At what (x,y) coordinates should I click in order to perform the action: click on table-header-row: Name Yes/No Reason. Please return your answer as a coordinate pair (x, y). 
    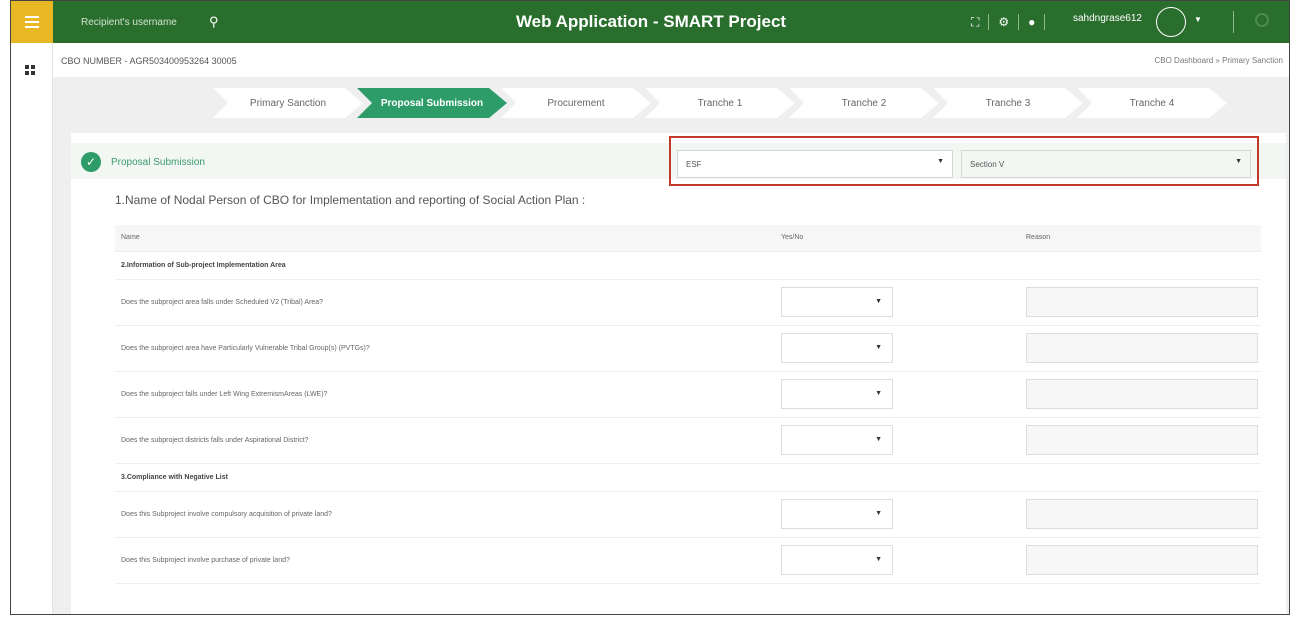
    Looking at the image, I should click on (688, 238).